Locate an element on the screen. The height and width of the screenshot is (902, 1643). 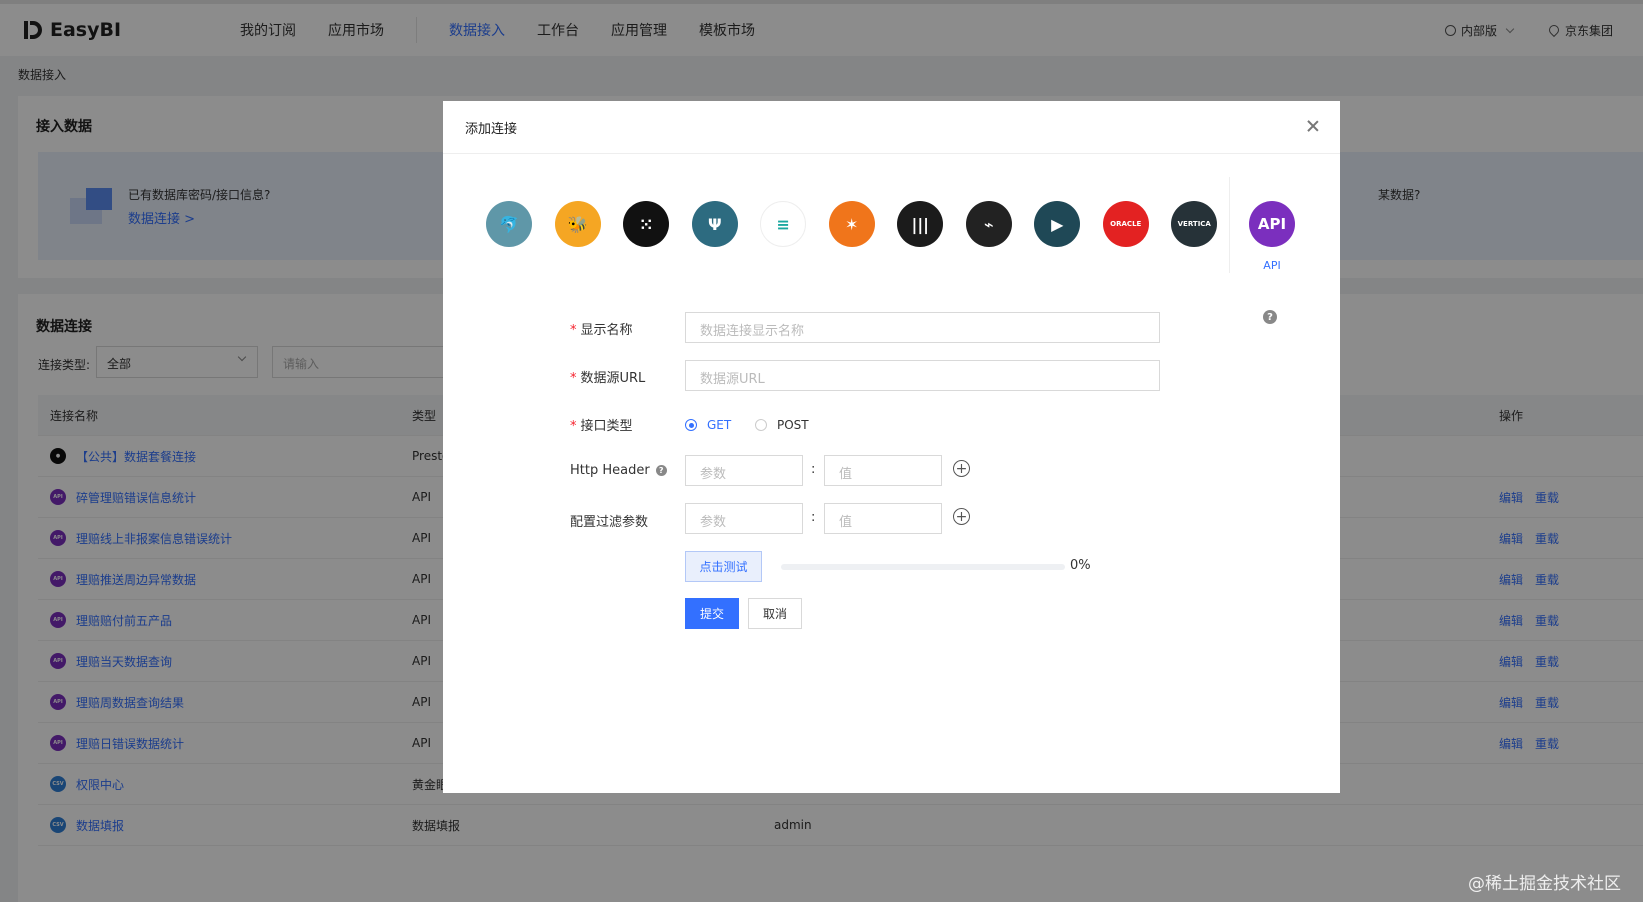
test-button: 点击测试 is located at coordinates (723, 566).